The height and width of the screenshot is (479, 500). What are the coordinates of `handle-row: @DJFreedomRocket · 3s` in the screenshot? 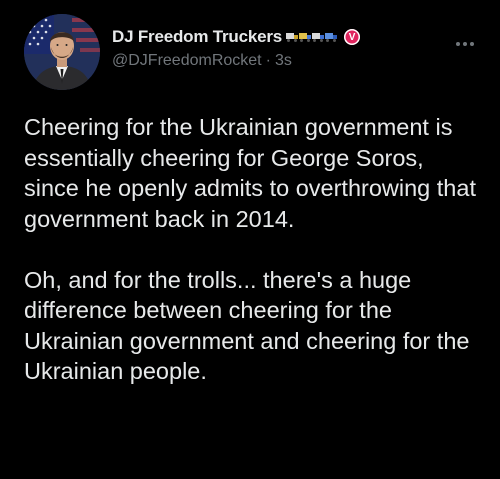 It's located at (277, 61).